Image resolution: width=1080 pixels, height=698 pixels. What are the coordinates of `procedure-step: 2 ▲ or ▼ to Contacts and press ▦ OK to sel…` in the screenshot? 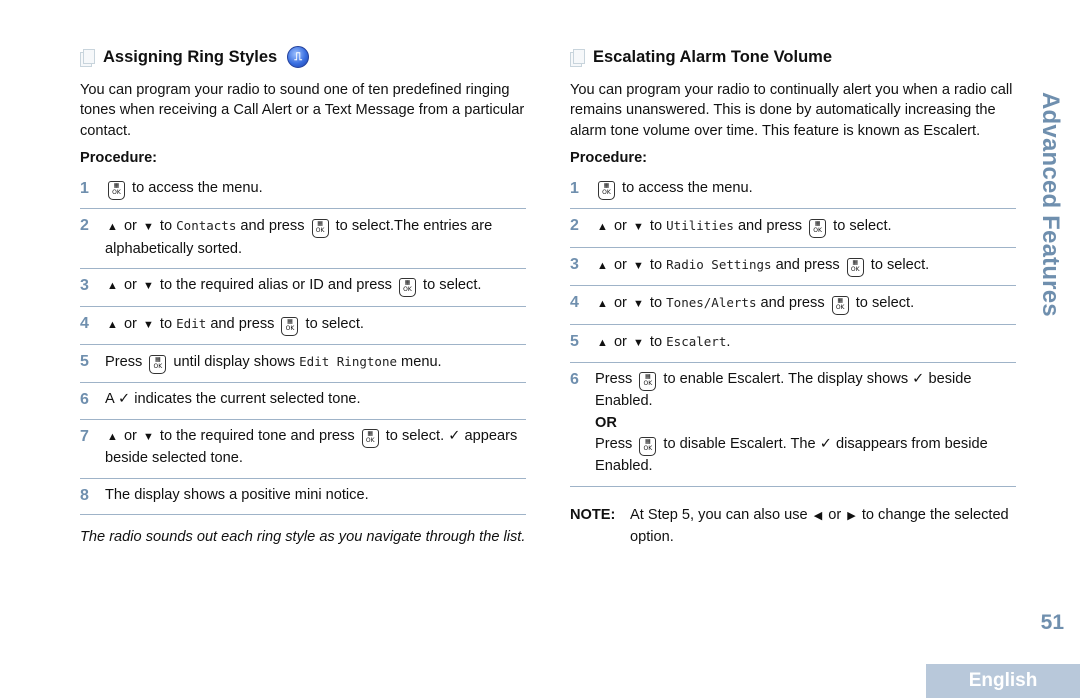 It's located at (303, 239).